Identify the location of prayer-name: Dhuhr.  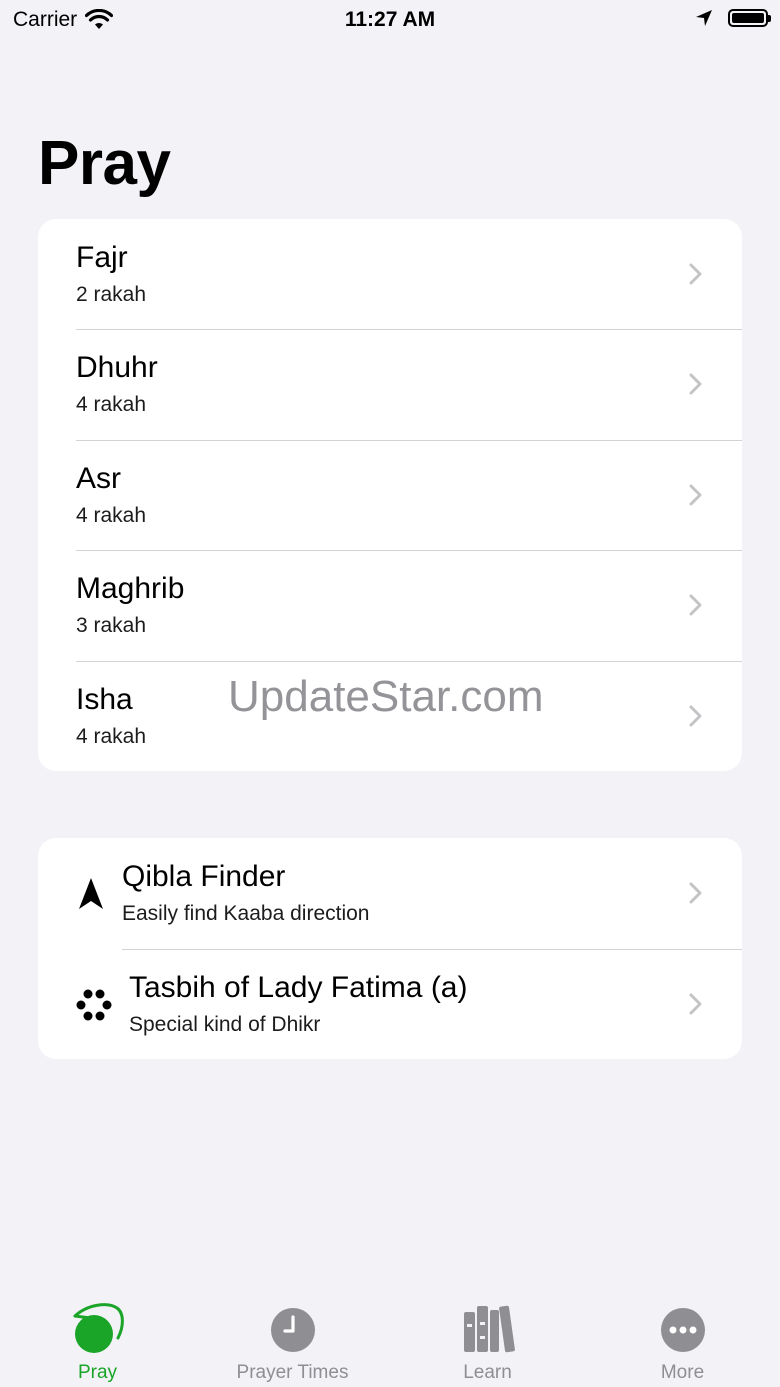
(117, 368).